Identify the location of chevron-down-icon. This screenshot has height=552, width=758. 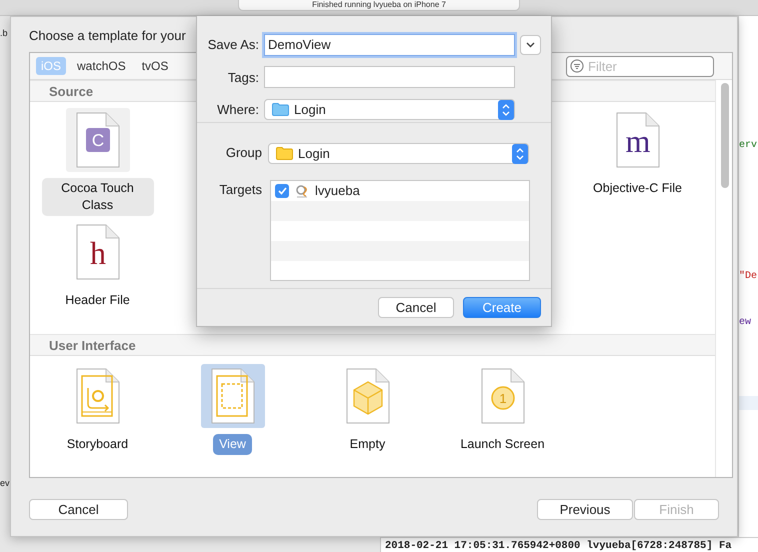
(530, 45).